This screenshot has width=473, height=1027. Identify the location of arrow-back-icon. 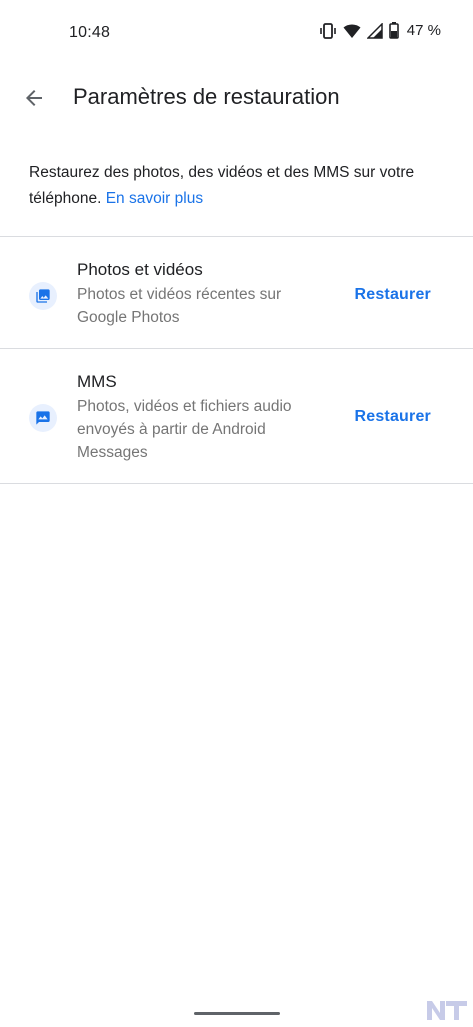
(34, 100).